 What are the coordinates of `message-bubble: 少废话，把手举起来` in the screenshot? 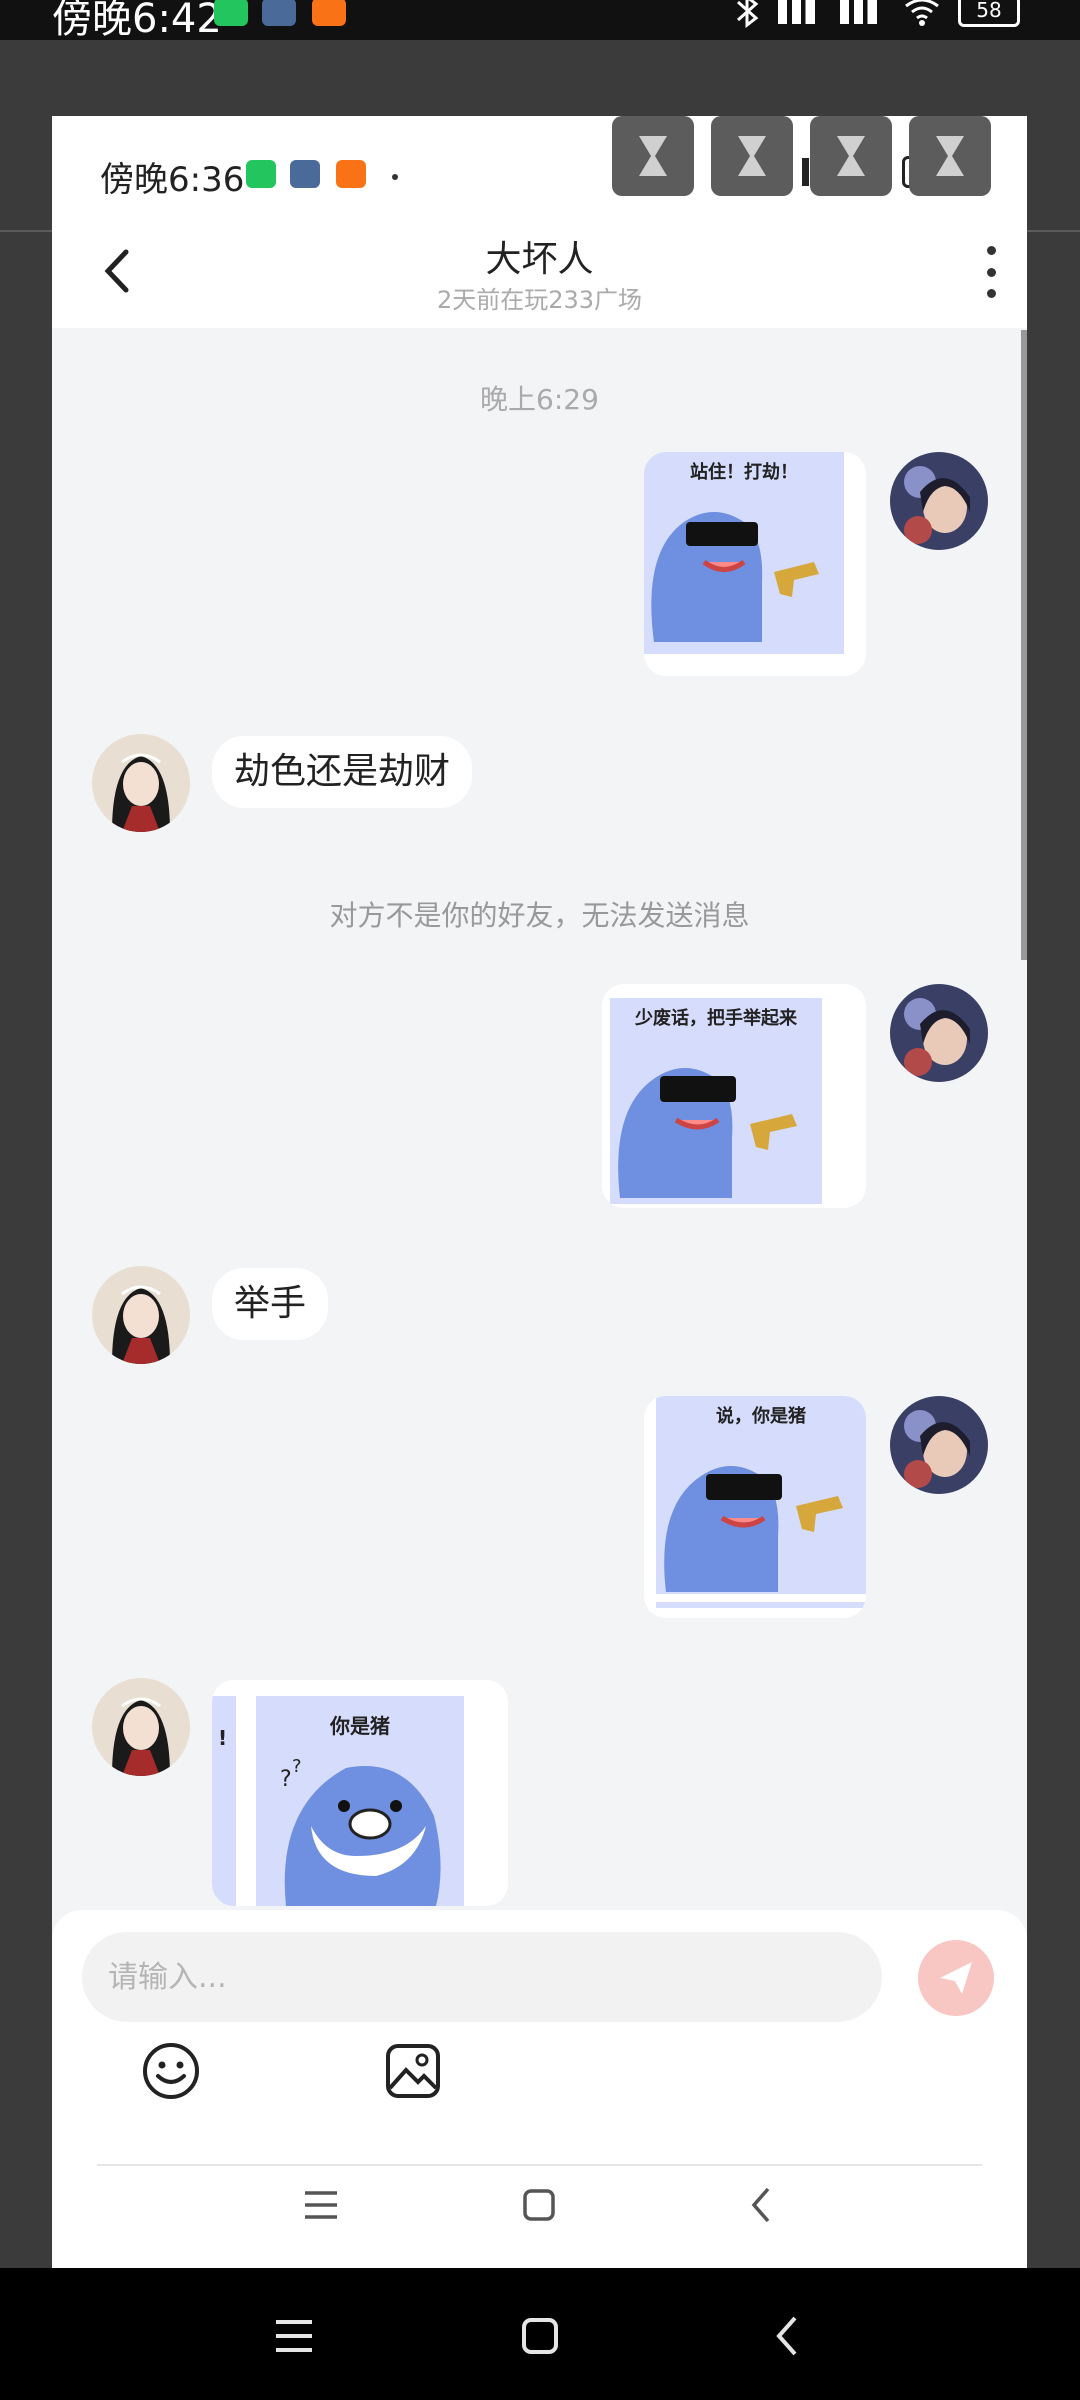 It's located at (734, 1096).